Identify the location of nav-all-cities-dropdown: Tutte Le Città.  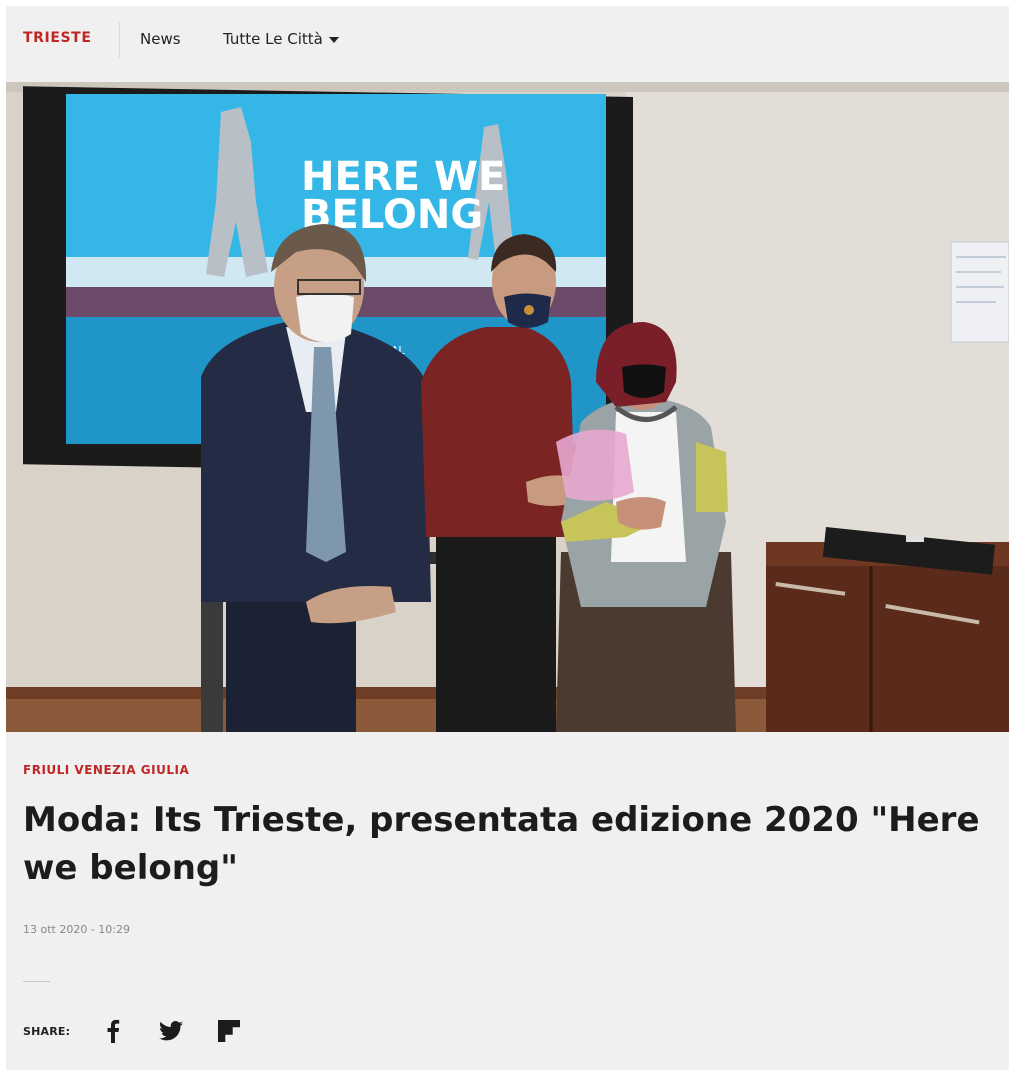
(281, 39).